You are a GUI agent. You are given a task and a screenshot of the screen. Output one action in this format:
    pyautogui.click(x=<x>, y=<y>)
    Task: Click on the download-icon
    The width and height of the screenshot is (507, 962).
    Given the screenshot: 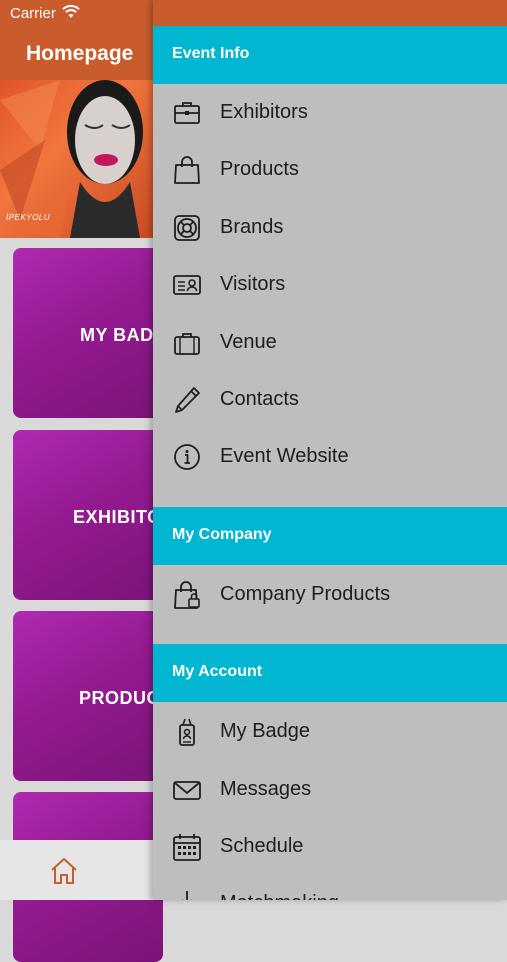 What is the action you would take?
    pyautogui.click(x=187, y=895)
    